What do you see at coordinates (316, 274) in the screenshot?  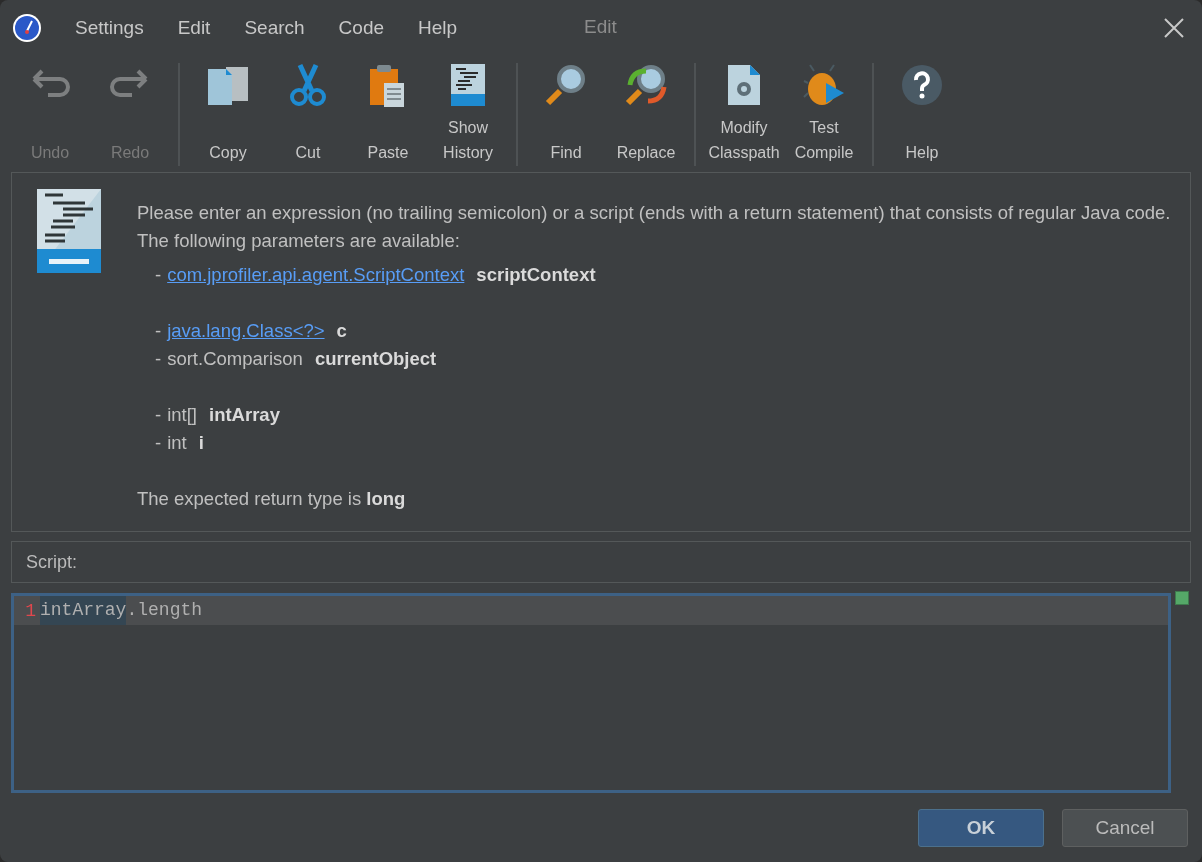 I see `type-link: com.jprofiler.api.agent.ScriptContext` at bounding box center [316, 274].